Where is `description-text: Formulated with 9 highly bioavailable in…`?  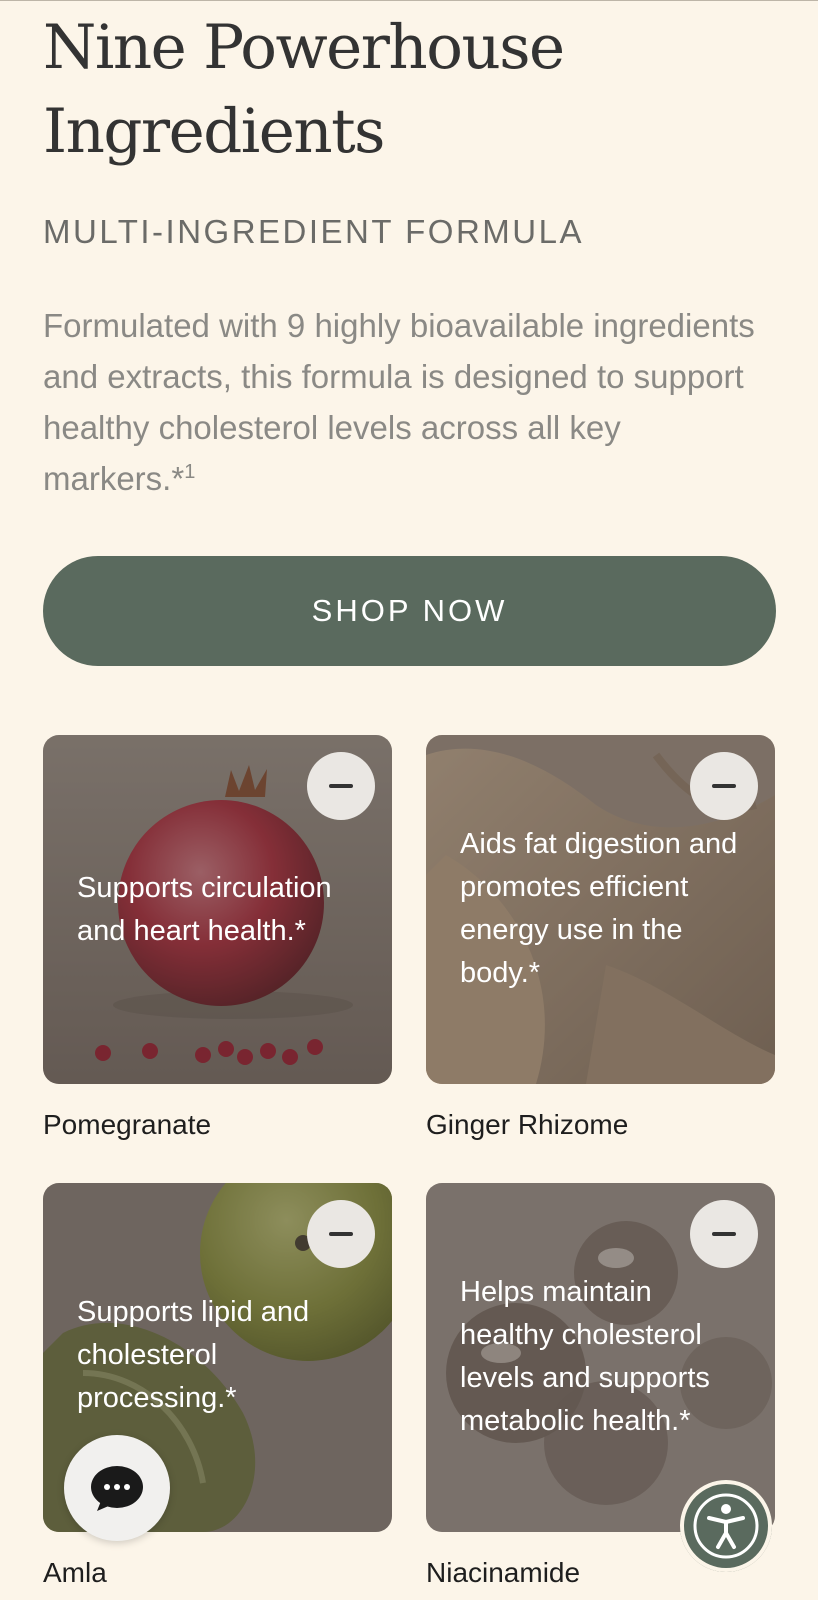 description-text: Formulated with 9 highly bioavailable in… is located at coordinates (399, 402).